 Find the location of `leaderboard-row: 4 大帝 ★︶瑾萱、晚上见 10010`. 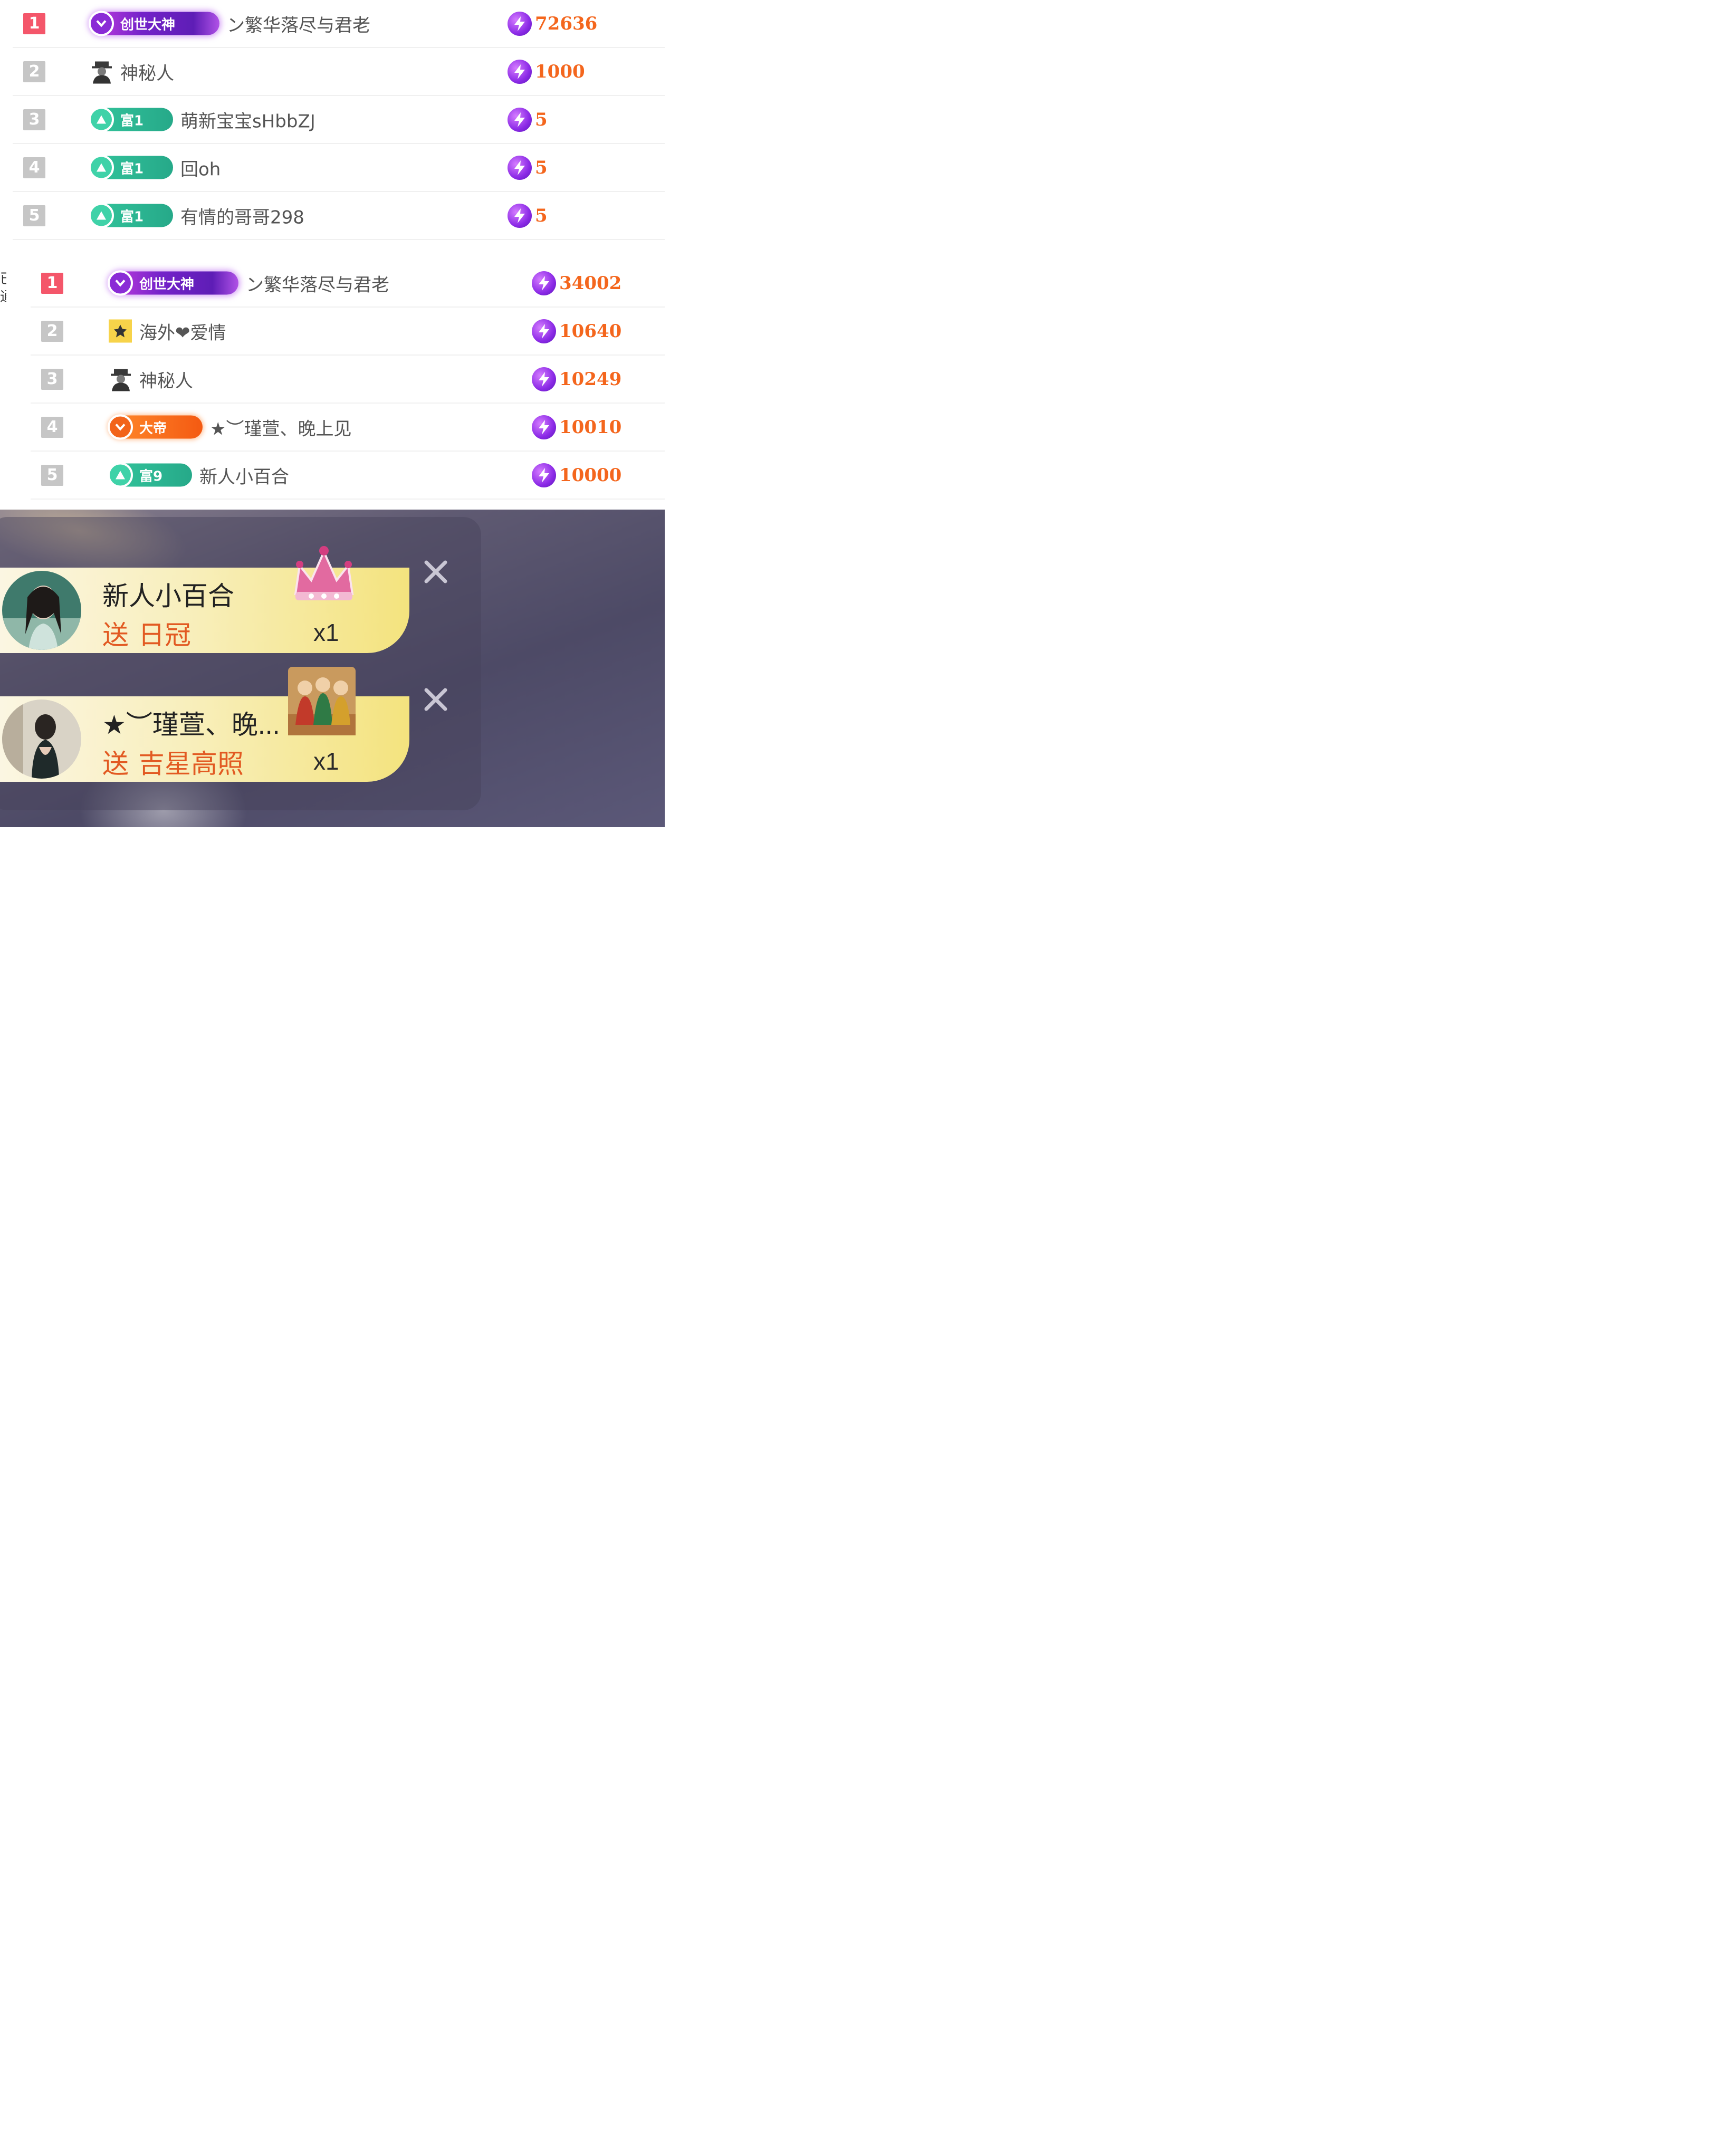

leaderboard-row: 4 大帝 ★︶瑾萱、晚上见 10010 is located at coordinates (348, 428).